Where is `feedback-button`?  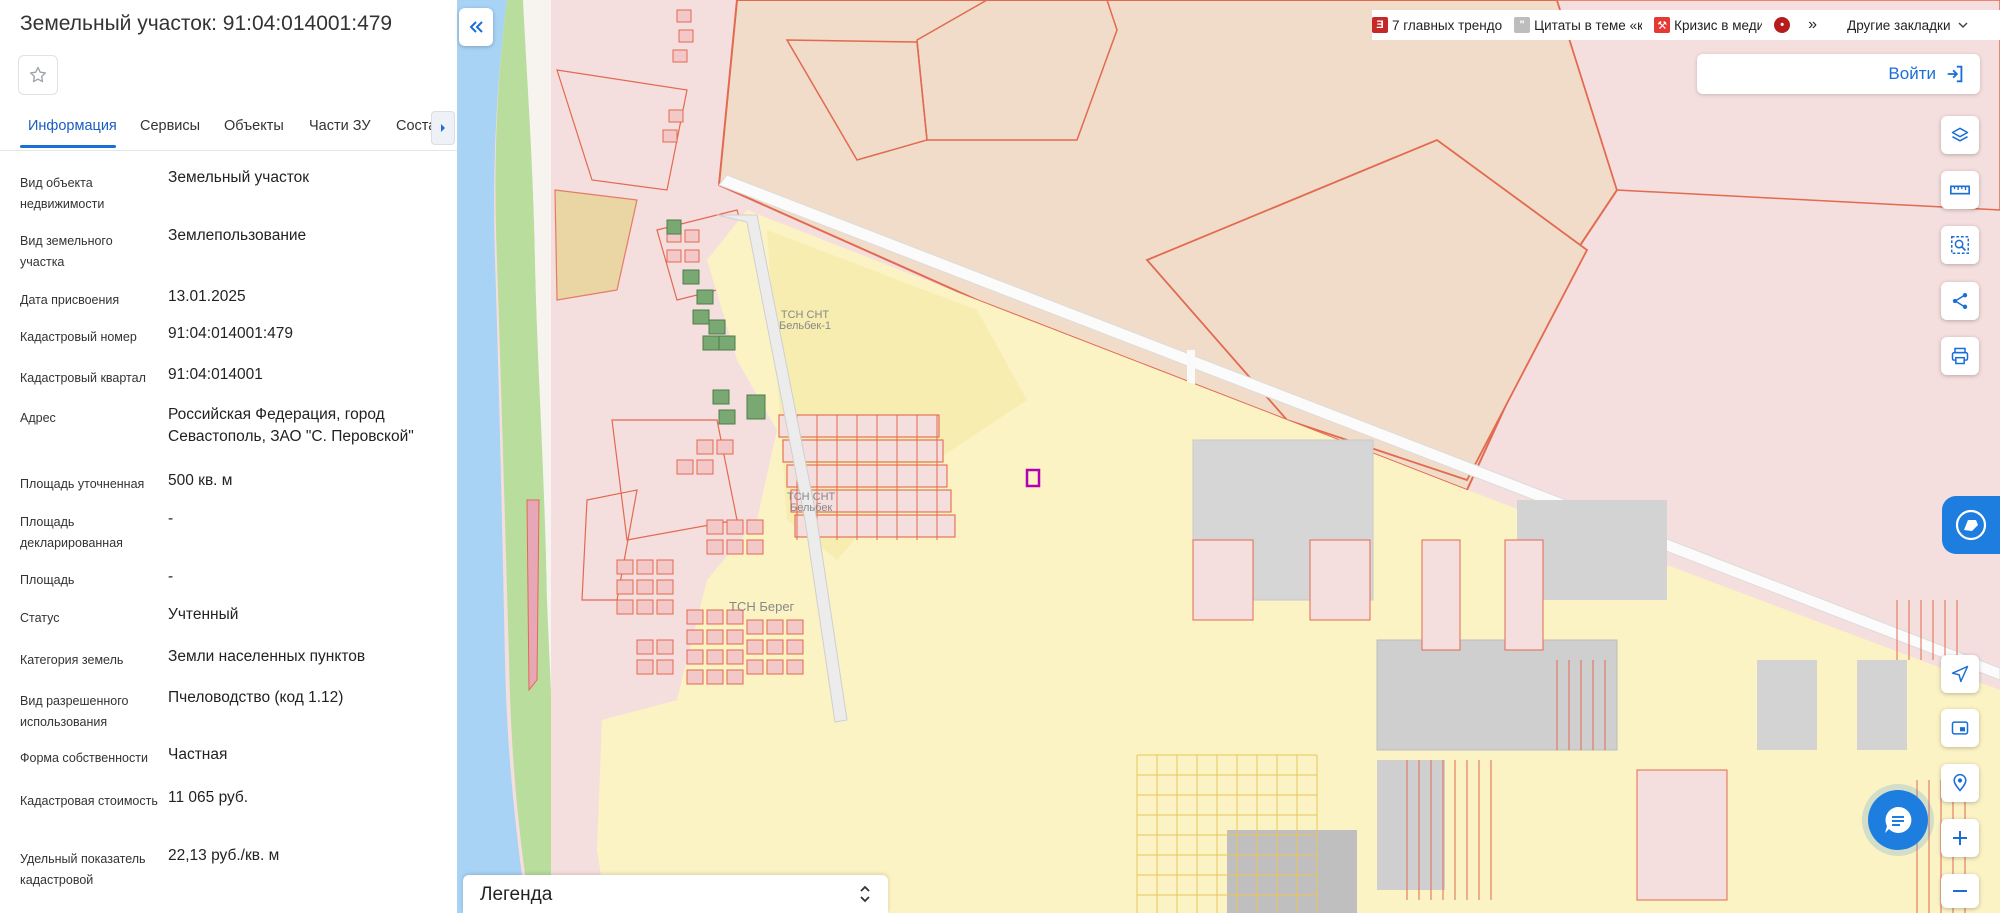 feedback-button is located at coordinates (1971, 525).